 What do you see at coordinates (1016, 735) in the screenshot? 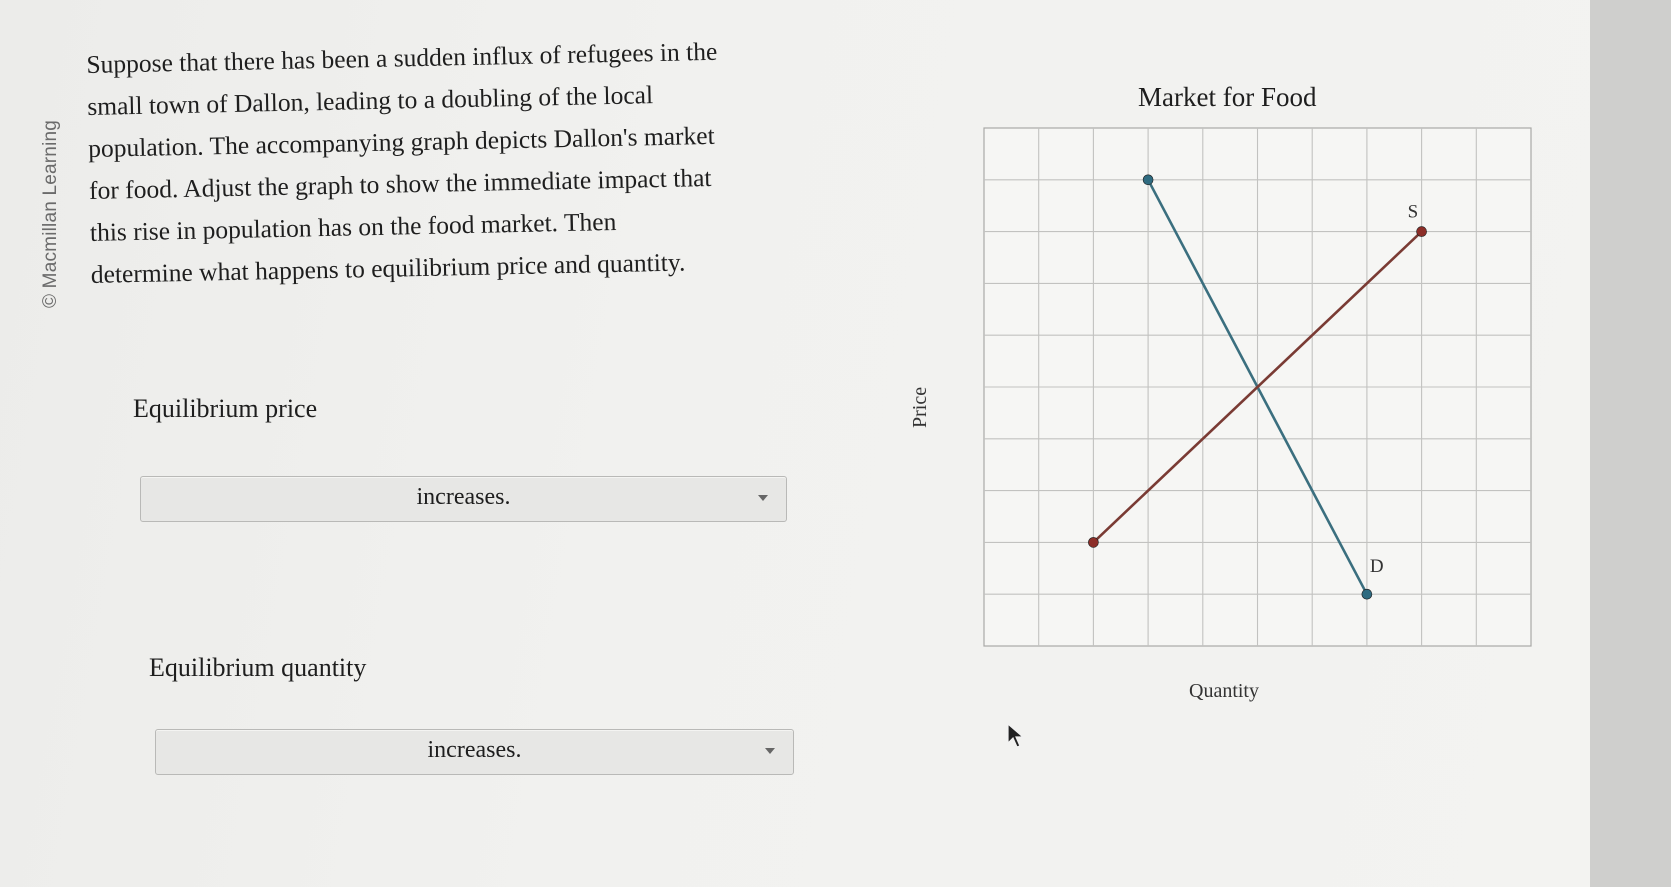
I see `mouse-cursor-icon` at bounding box center [1016, 735].